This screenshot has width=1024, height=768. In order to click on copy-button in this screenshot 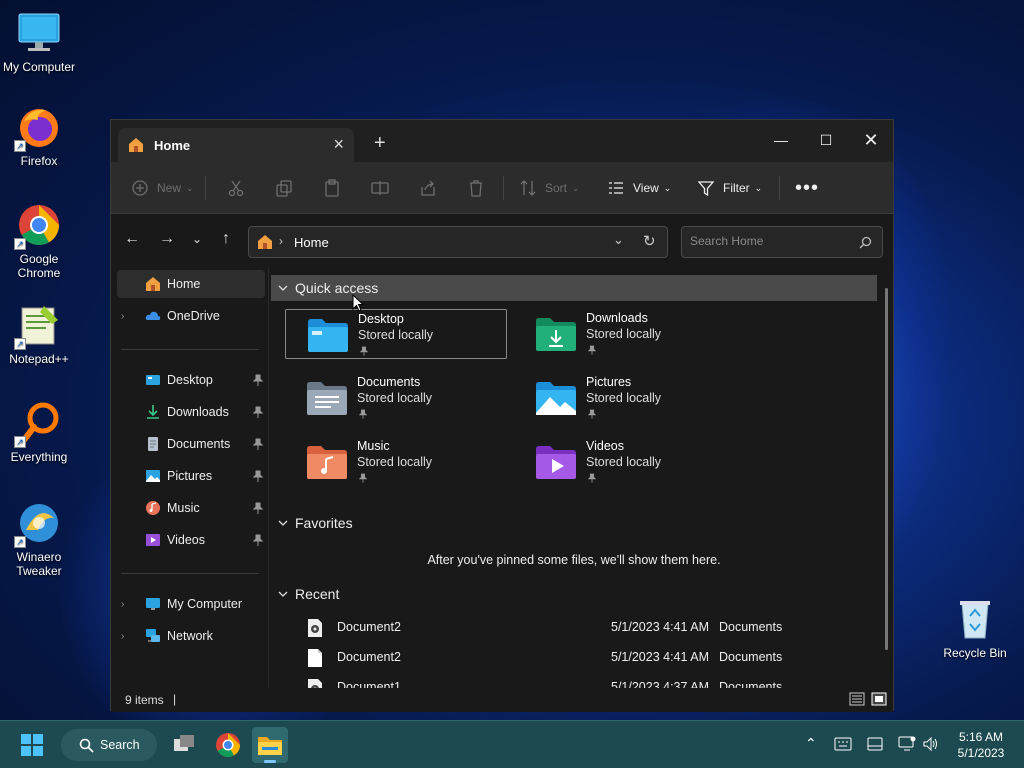, I will do `click(284, 188)`.